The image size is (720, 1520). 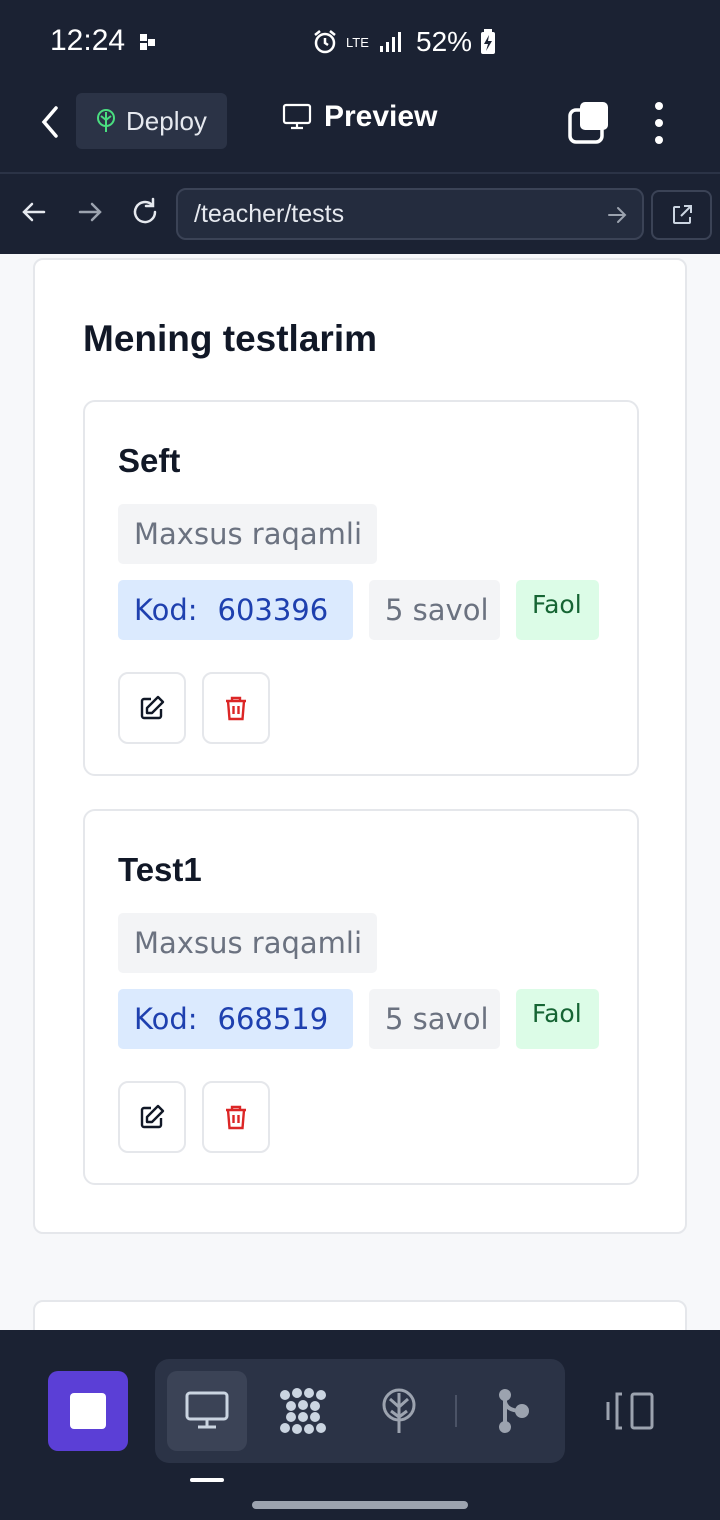 I want to click on preview-tab: Preview, so click(x=359, y=117).